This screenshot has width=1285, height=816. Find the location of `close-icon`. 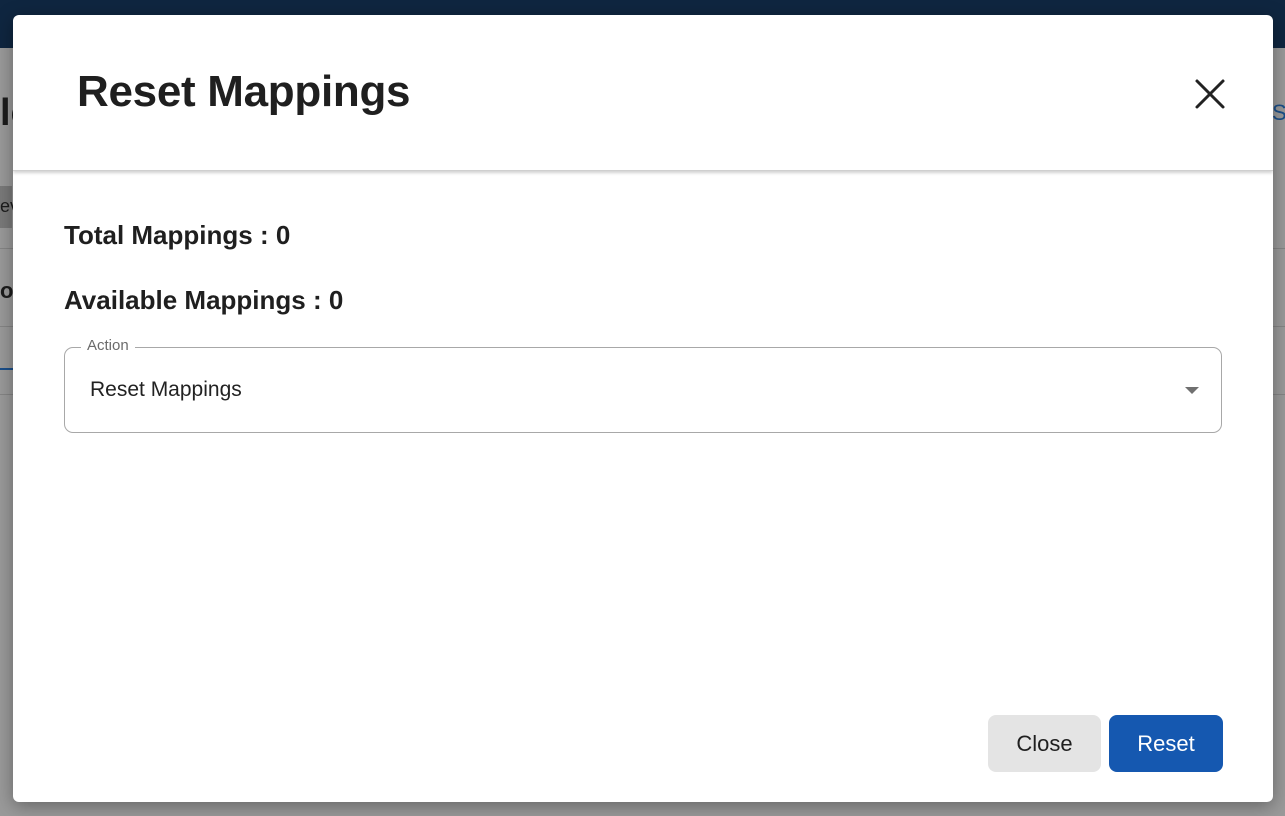

close-icon is located at coordinates (1210, 94).